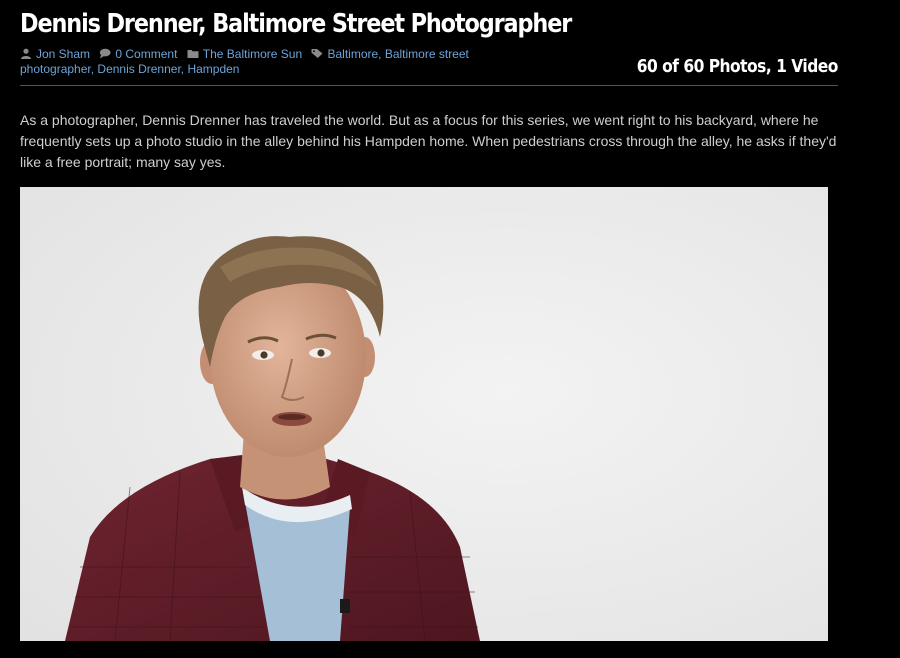 The image size is (900, 658). What do you see at coordinates (26, 53) in the screenshot?
I see `user-icon` at bounding box center [26, 53].